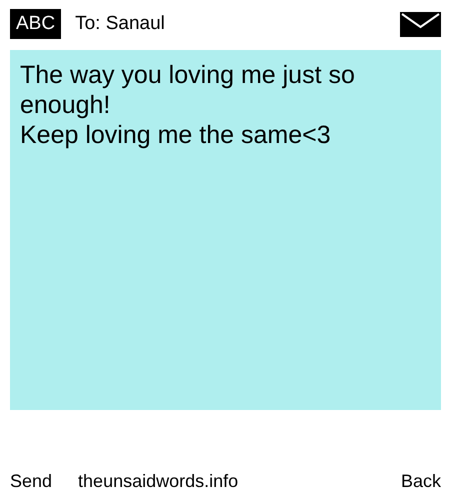  What do you see at coordinates (420, 481) in the screenshot?
I see `back-link: Back` at bounding box center [420, 481].